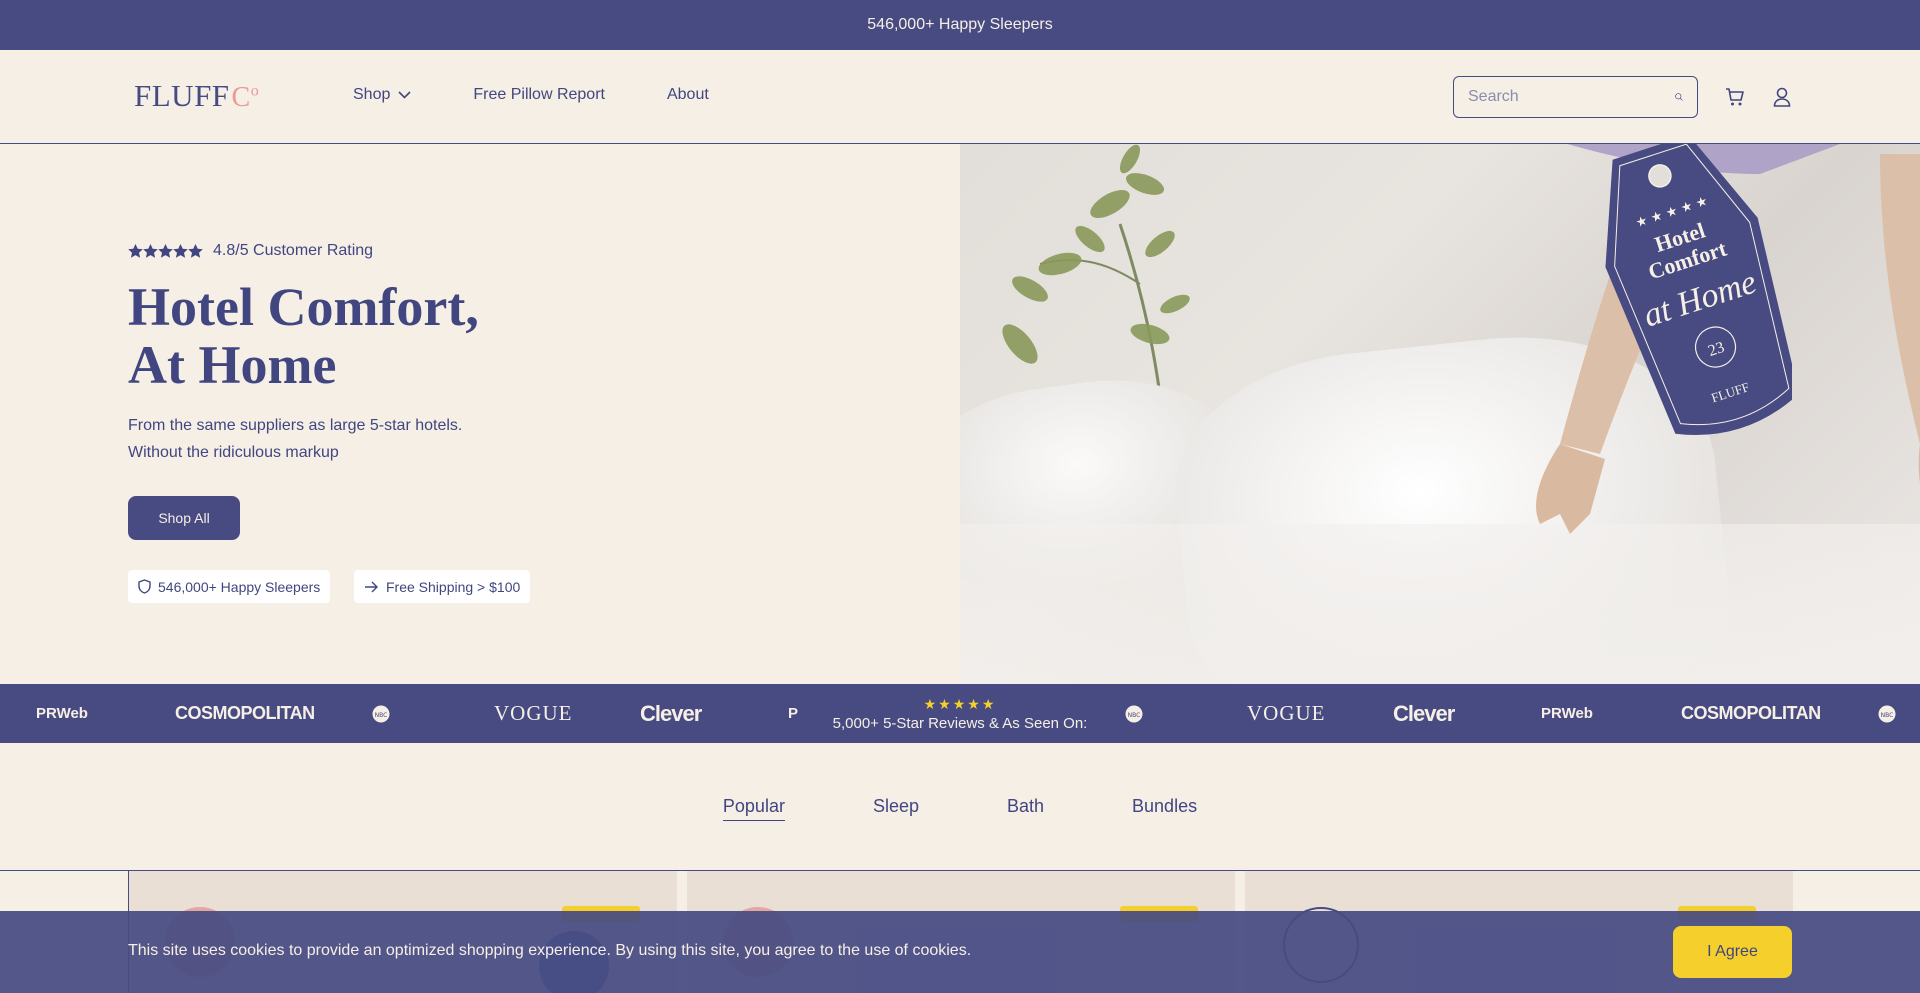 The width and height of the screenshot is (1920, 993). Describe the element at coordinates (1735, 97) in the screenshot. I see `cart-icon` at that location.